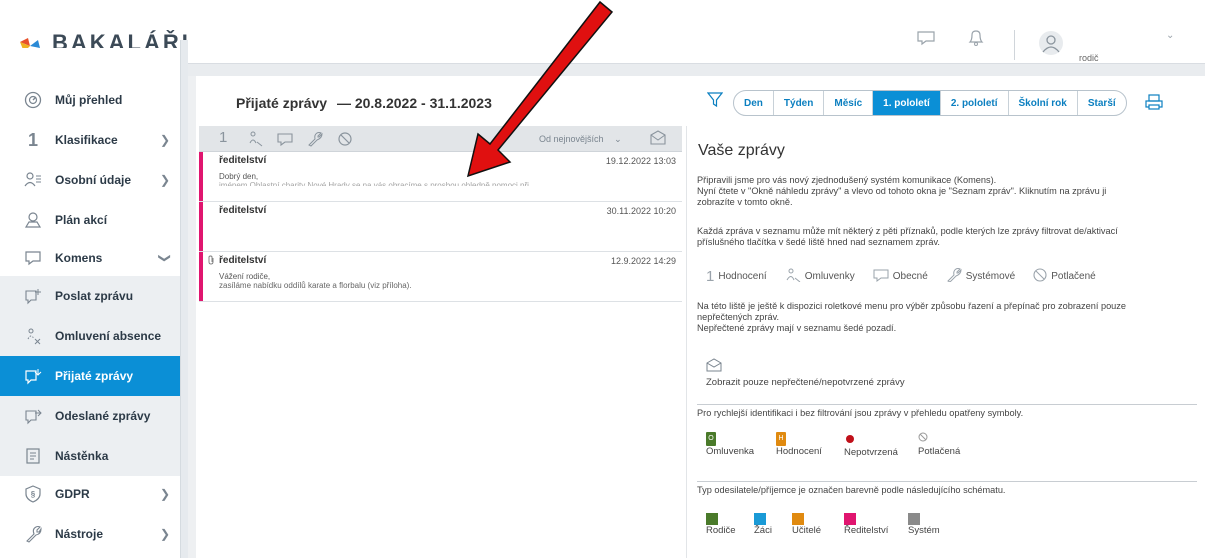  What do you see at coordinates (1040, 276) in the screenshot?
I see `suppressed-icon` at bounding box center [1040, 276].